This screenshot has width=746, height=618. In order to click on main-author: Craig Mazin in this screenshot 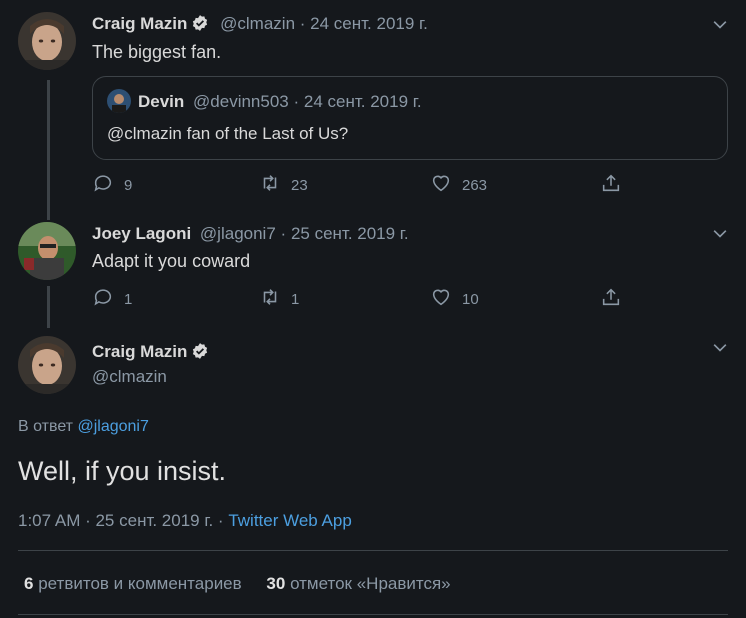, I will do `click(150, 352)`.